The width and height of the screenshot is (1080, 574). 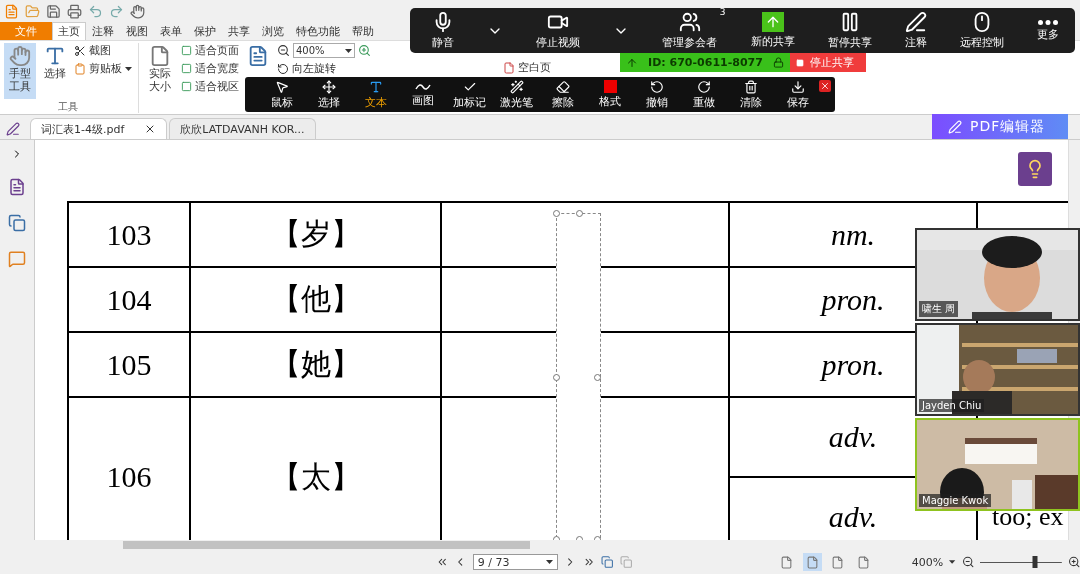 I want to click on document-tab: 词汇表1-4级.pdf, so click(x=99, y=128).